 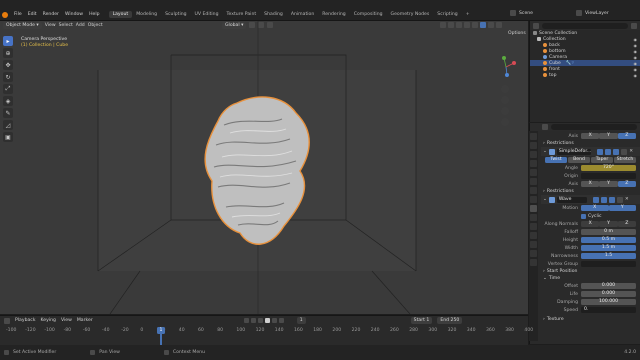 I want to click on playhead: 1, so click(x=161, y=330).